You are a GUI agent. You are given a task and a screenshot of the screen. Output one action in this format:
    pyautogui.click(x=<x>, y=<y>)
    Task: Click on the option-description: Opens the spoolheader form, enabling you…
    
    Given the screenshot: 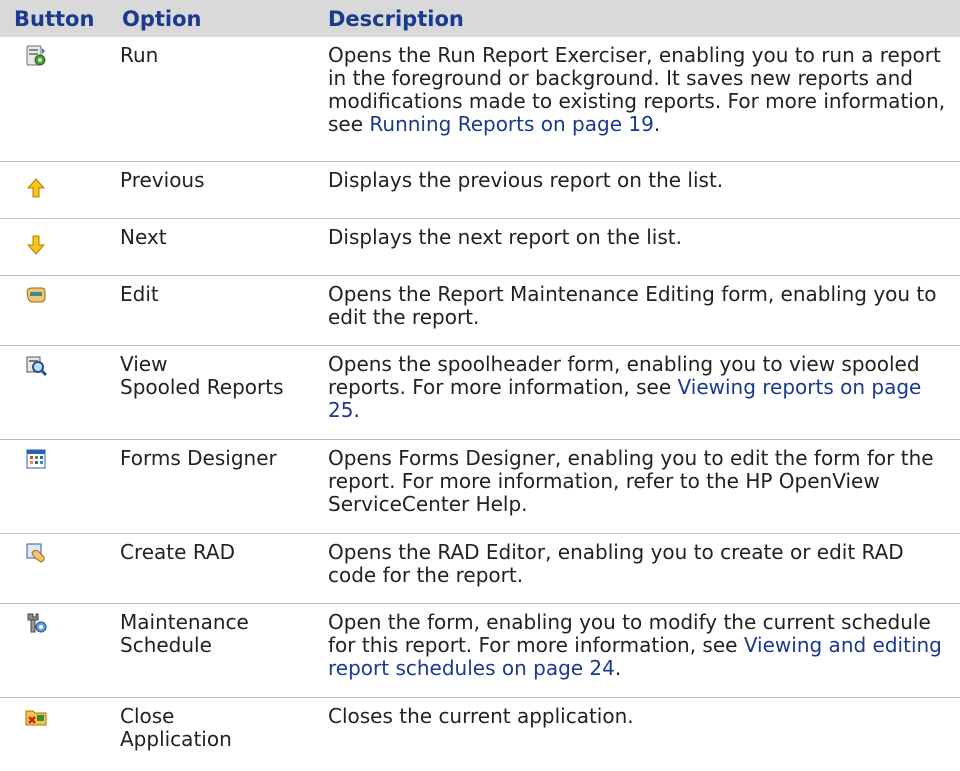 What is the action you would take?
    pyautogui.click(x=625, y=386)
    